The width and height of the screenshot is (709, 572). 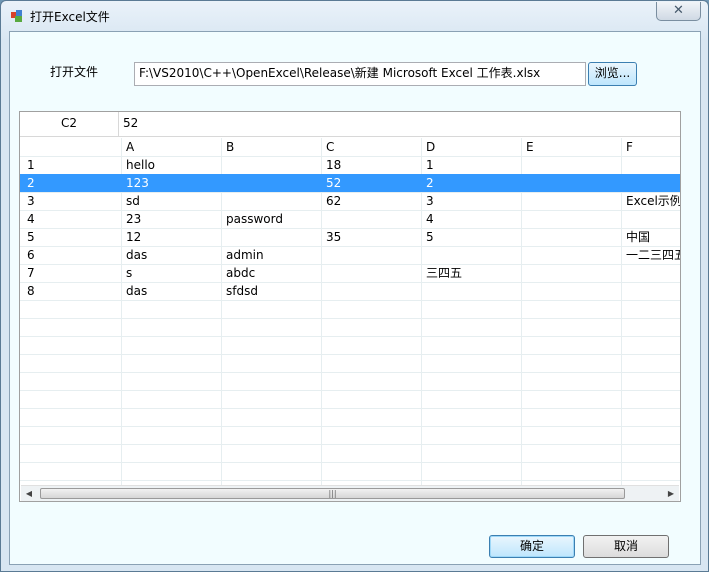 I want to click on scroll-grip-icon: |||, so click(x=332, y=493).